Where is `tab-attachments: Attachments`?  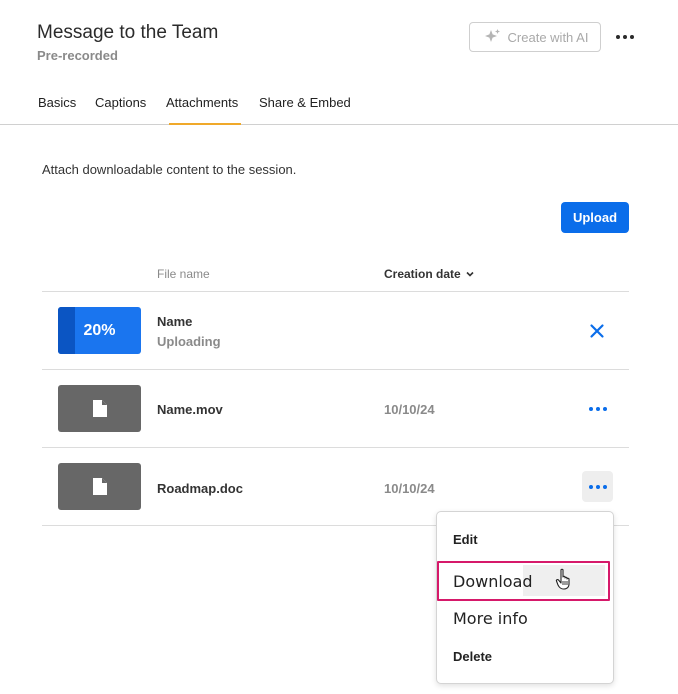 tab-attachments: Attachments is located at coordinates (204, 110).